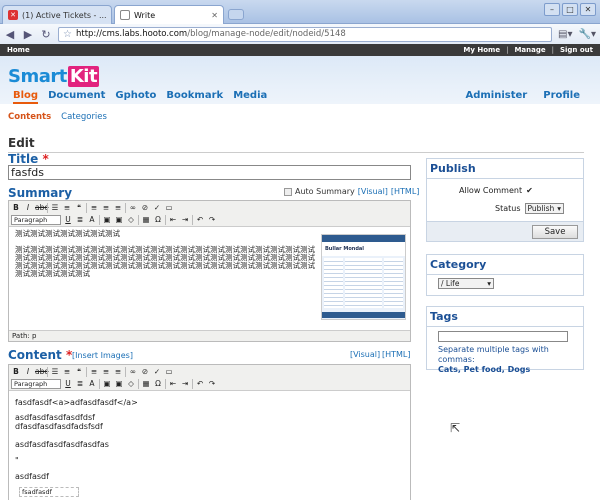 This screenshot has width=600, height=500. I want to click on home-link: Home, so click(18, 50).